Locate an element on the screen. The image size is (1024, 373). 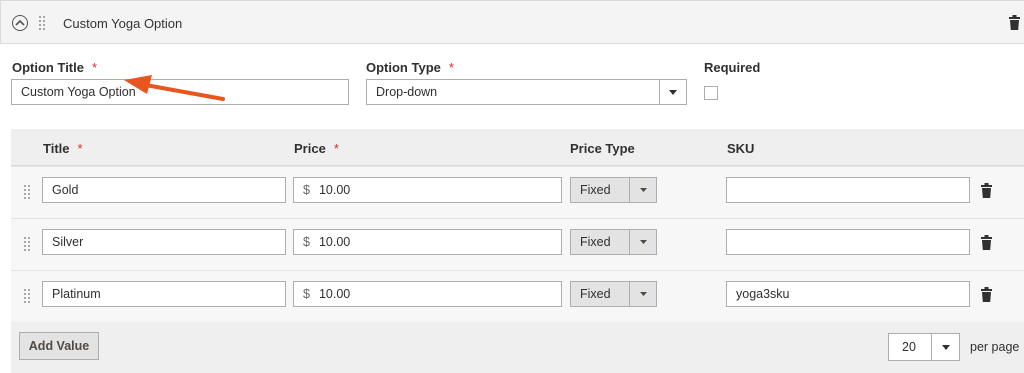
option-header-title: Custom Yoga Option is located at coordinates (123, 23).